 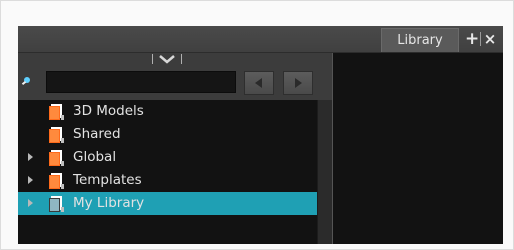 What do you see at coordinates (167, 134) in the screenshot?
I see `tree-item-shared: Shared` at bounding box center [167, 134].